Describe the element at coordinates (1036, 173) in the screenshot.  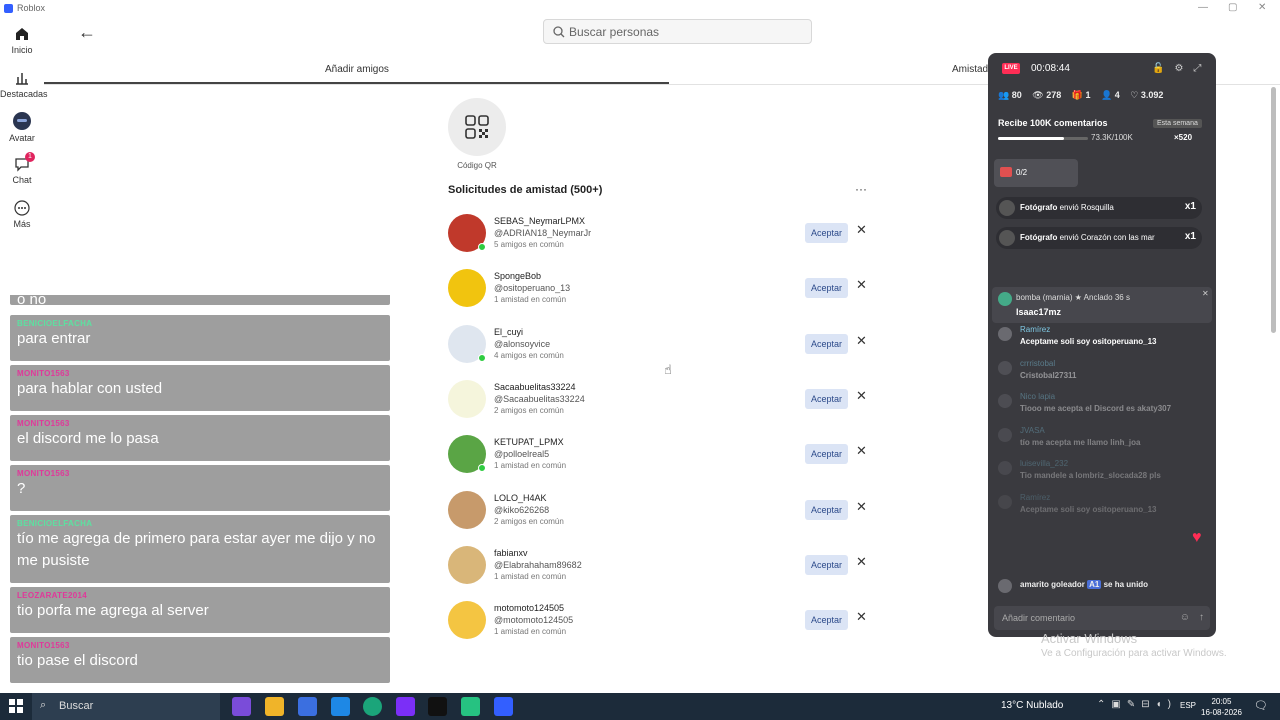
I see `treasure-box: 0/2` at that location.